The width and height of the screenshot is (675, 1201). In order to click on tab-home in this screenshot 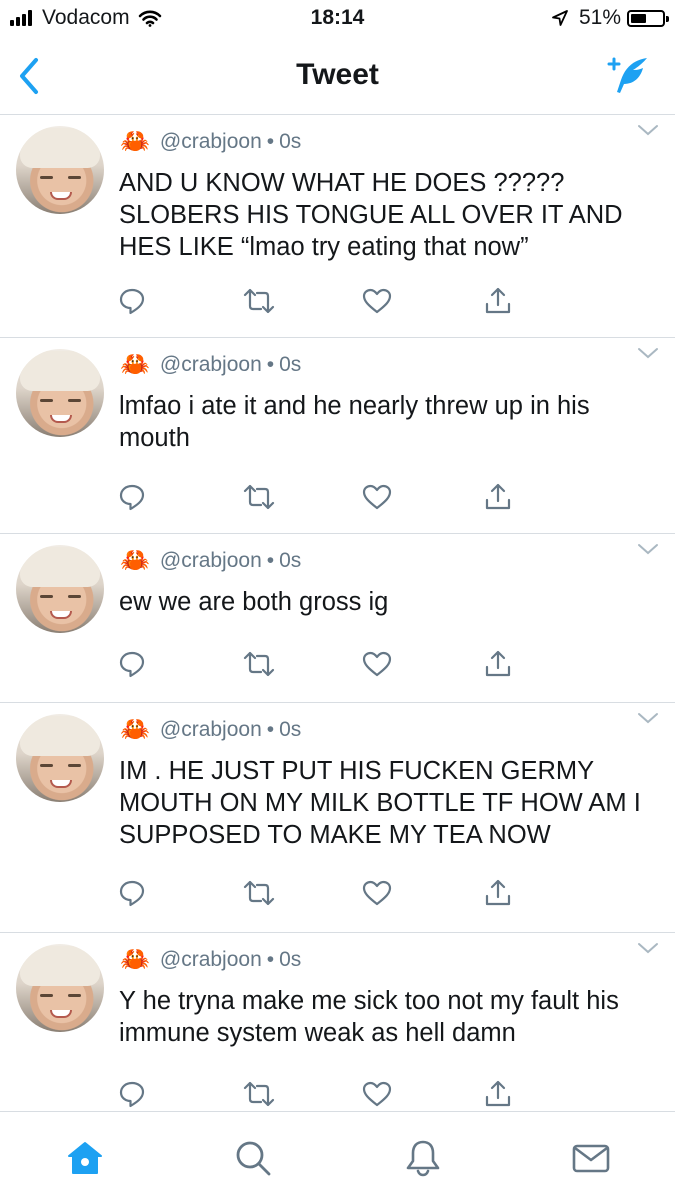, I will do `click(85, 1158)`.